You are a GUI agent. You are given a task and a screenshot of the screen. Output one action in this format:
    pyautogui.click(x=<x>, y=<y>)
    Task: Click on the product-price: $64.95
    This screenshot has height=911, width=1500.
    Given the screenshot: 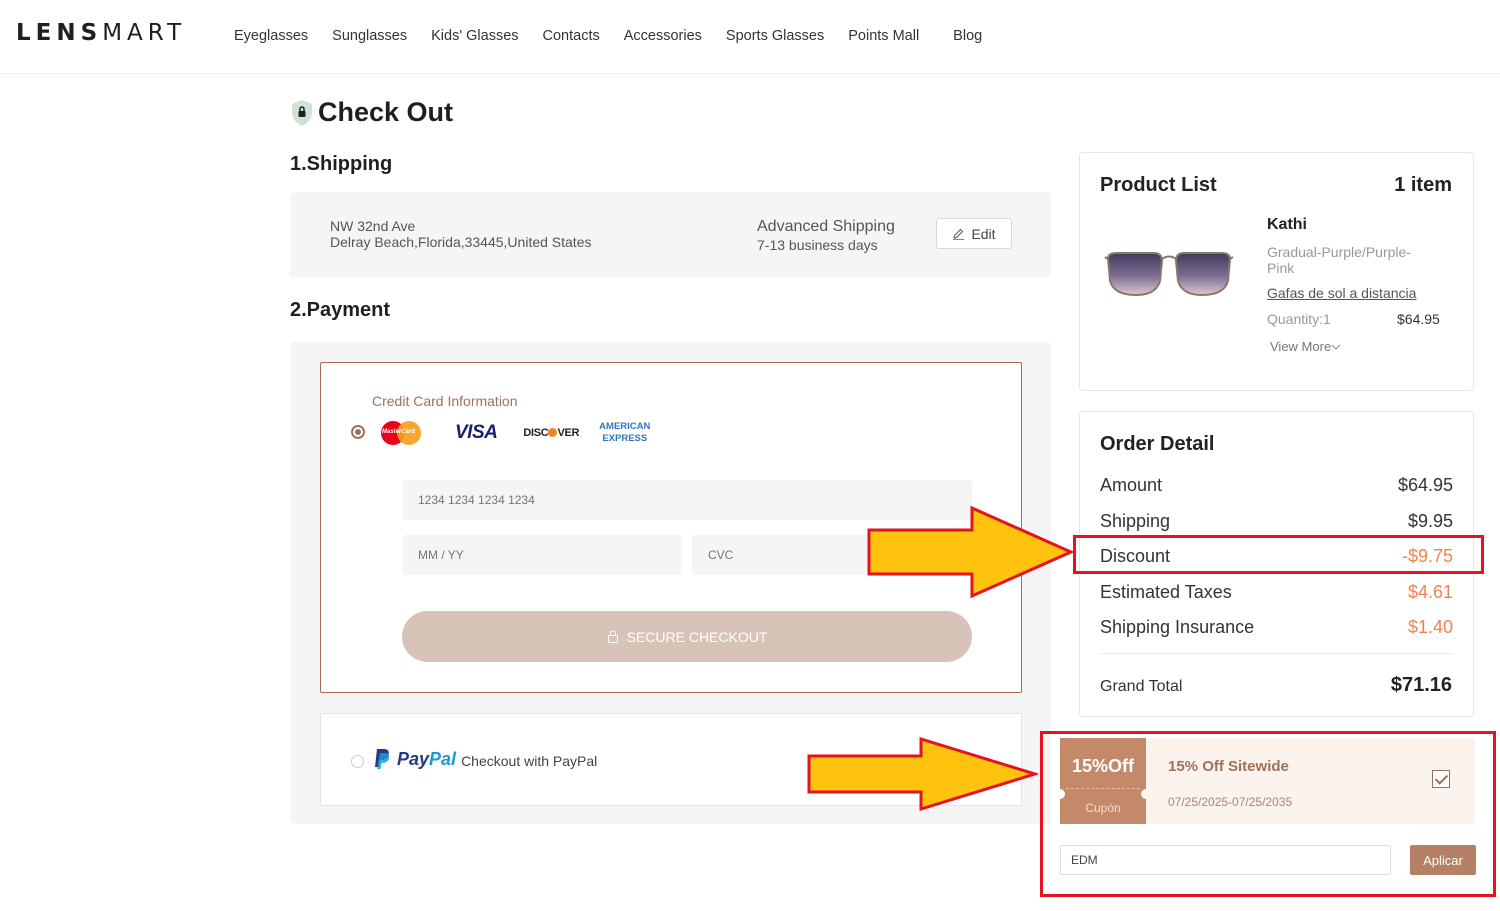 What is the action you would take?
    pyautogui.click(x=1418, y=319)
    